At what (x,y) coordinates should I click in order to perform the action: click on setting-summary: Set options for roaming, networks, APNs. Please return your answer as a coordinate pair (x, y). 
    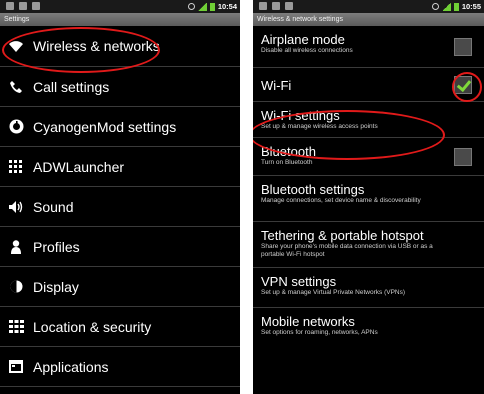
    Looking at the image, I should click on (319, 332).